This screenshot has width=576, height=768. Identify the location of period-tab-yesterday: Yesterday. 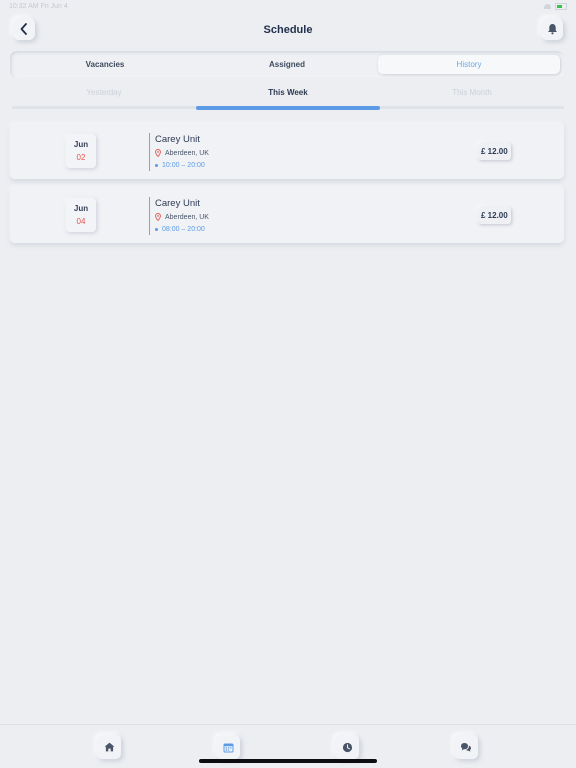
(104, 92).